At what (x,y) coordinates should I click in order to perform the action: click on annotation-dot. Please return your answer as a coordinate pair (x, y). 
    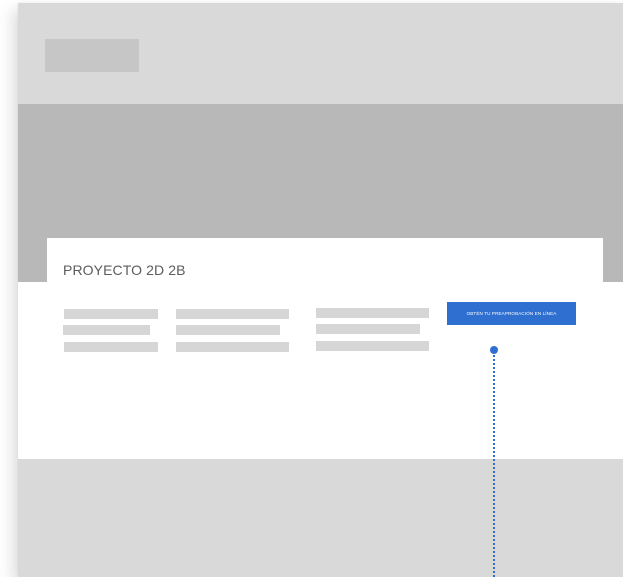
    Looking at the image, I should click on (494, 350).